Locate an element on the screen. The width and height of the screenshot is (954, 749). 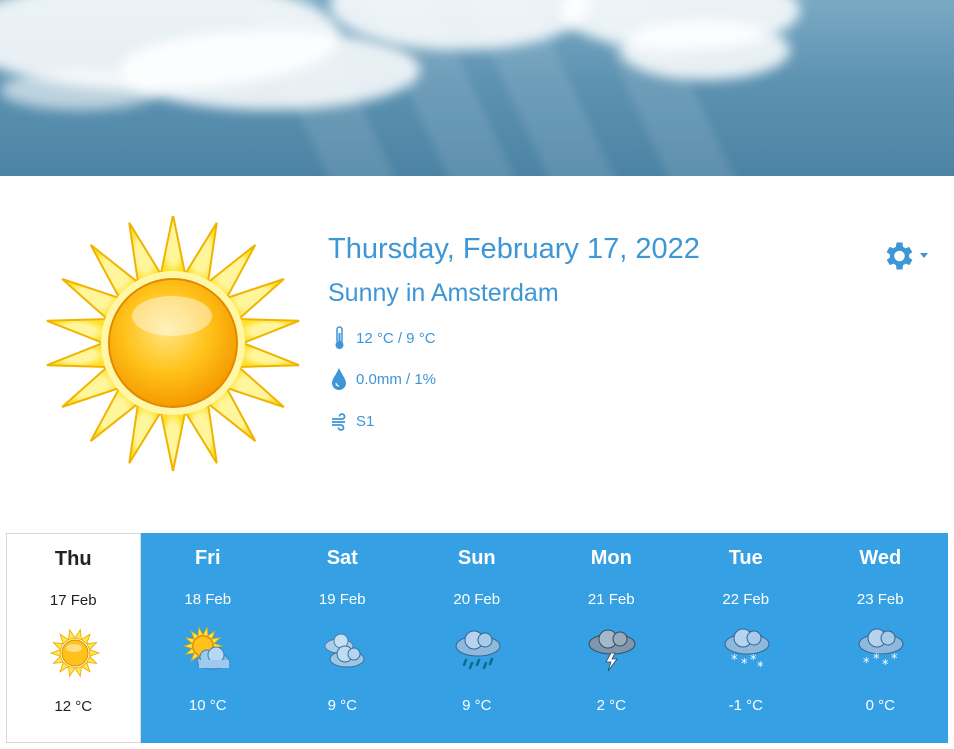
day-temperature: 2 °C is located at coordinates (611, 705).